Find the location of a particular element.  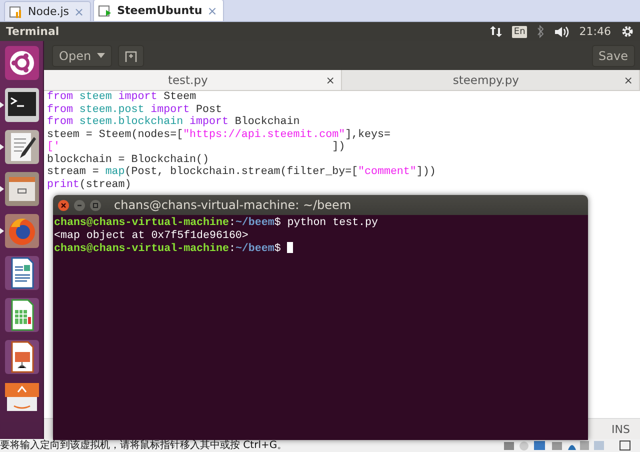

window-title: Terminal is located at coordinates (33, 31).